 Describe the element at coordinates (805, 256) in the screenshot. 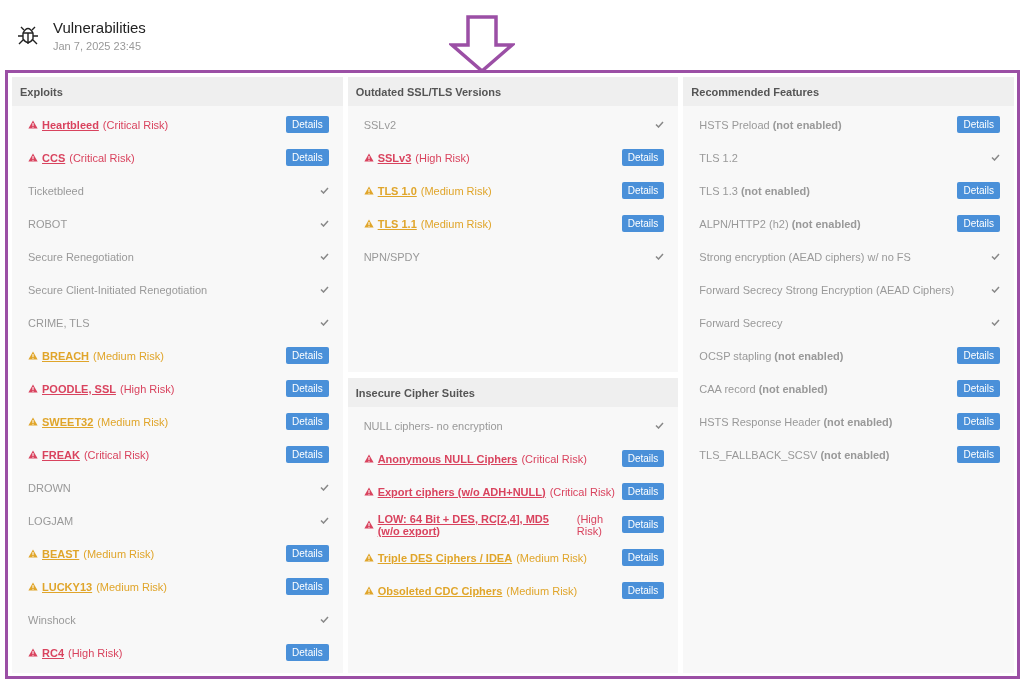

I see `item-label: Strong encryption (AEAD ciphers) w/ no FS` at that location.